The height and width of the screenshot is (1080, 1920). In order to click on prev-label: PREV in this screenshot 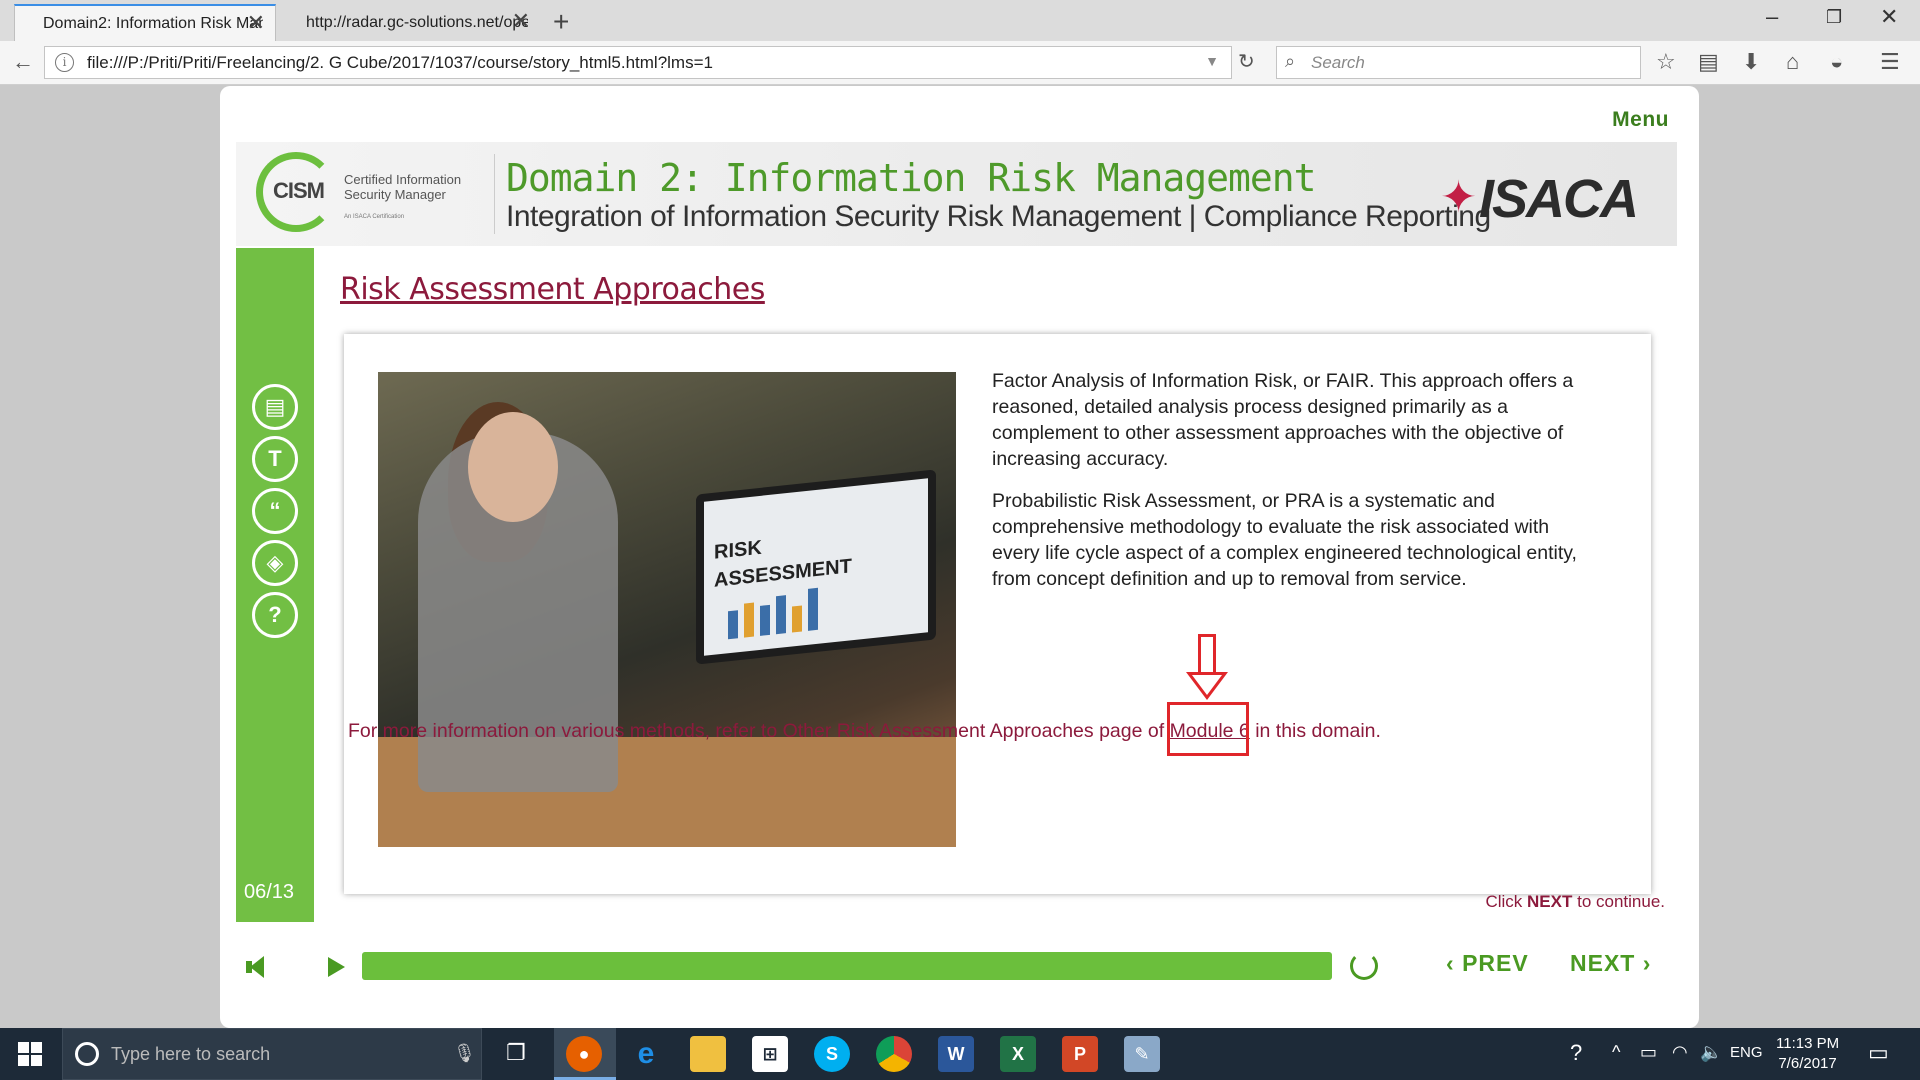, I will do `click(1495, 963)`.